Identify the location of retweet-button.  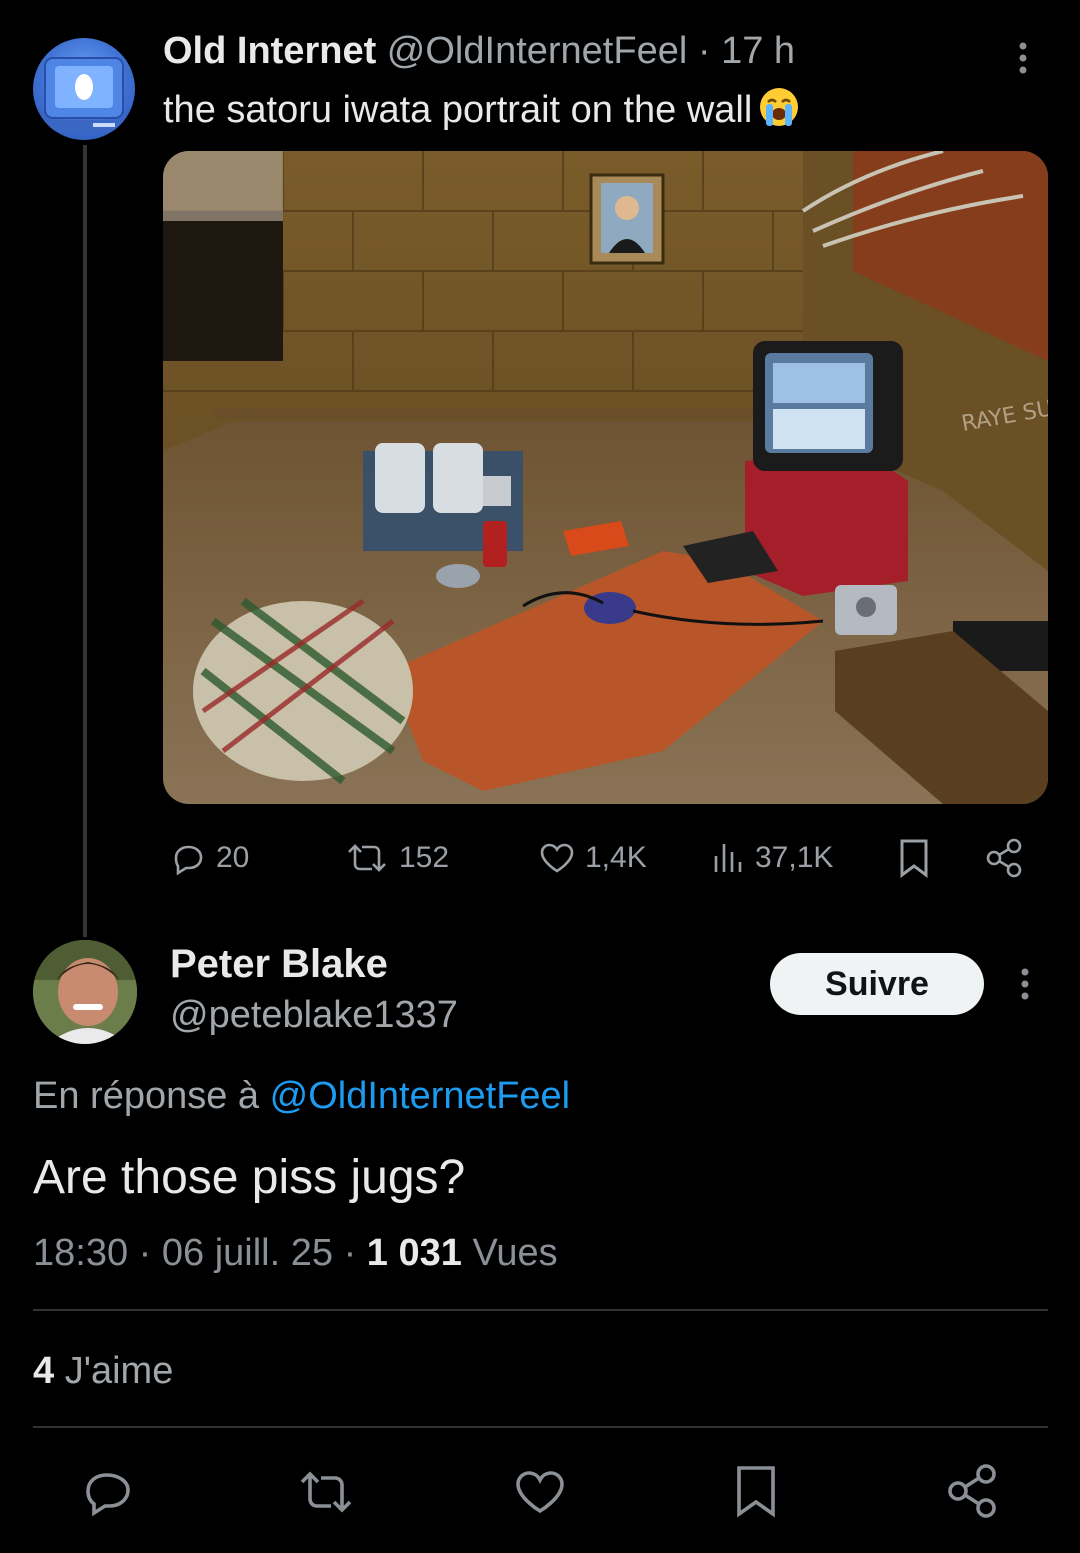
(326, 1494).